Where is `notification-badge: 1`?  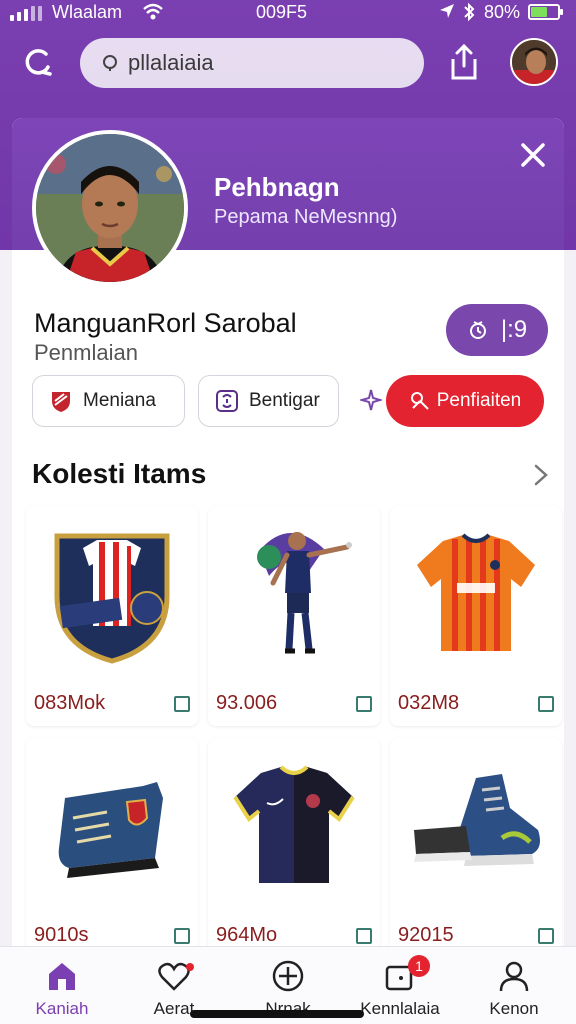
notification-badge: 1 is located at coordinates (419, 966).